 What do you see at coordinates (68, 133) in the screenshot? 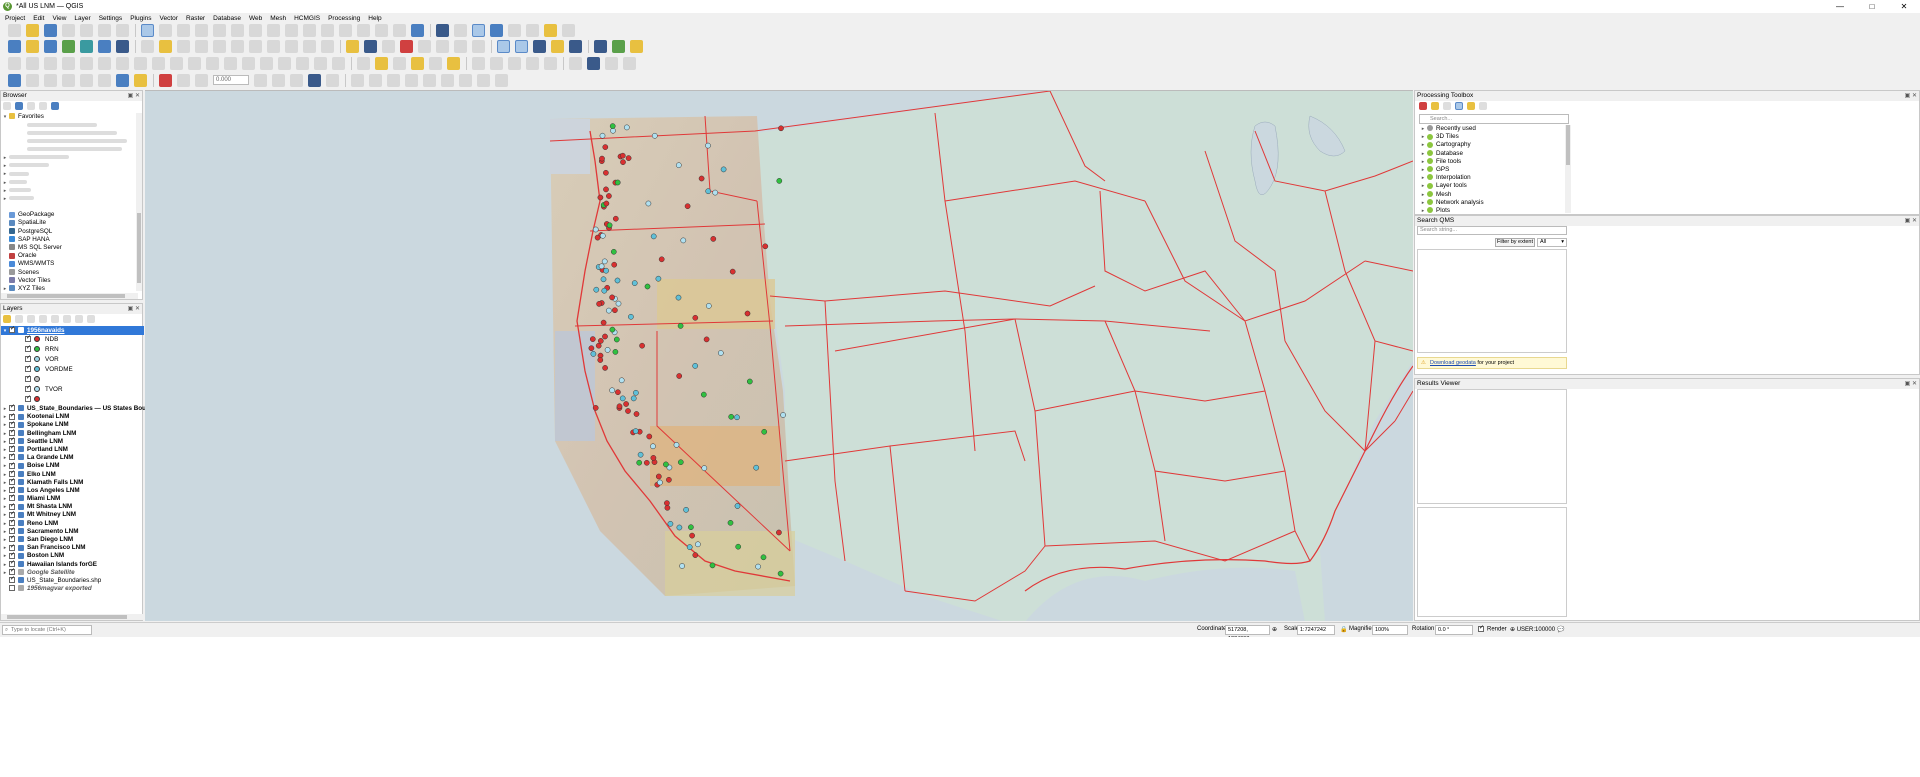
I see `blurred-item` at bounding box center [68, 133].